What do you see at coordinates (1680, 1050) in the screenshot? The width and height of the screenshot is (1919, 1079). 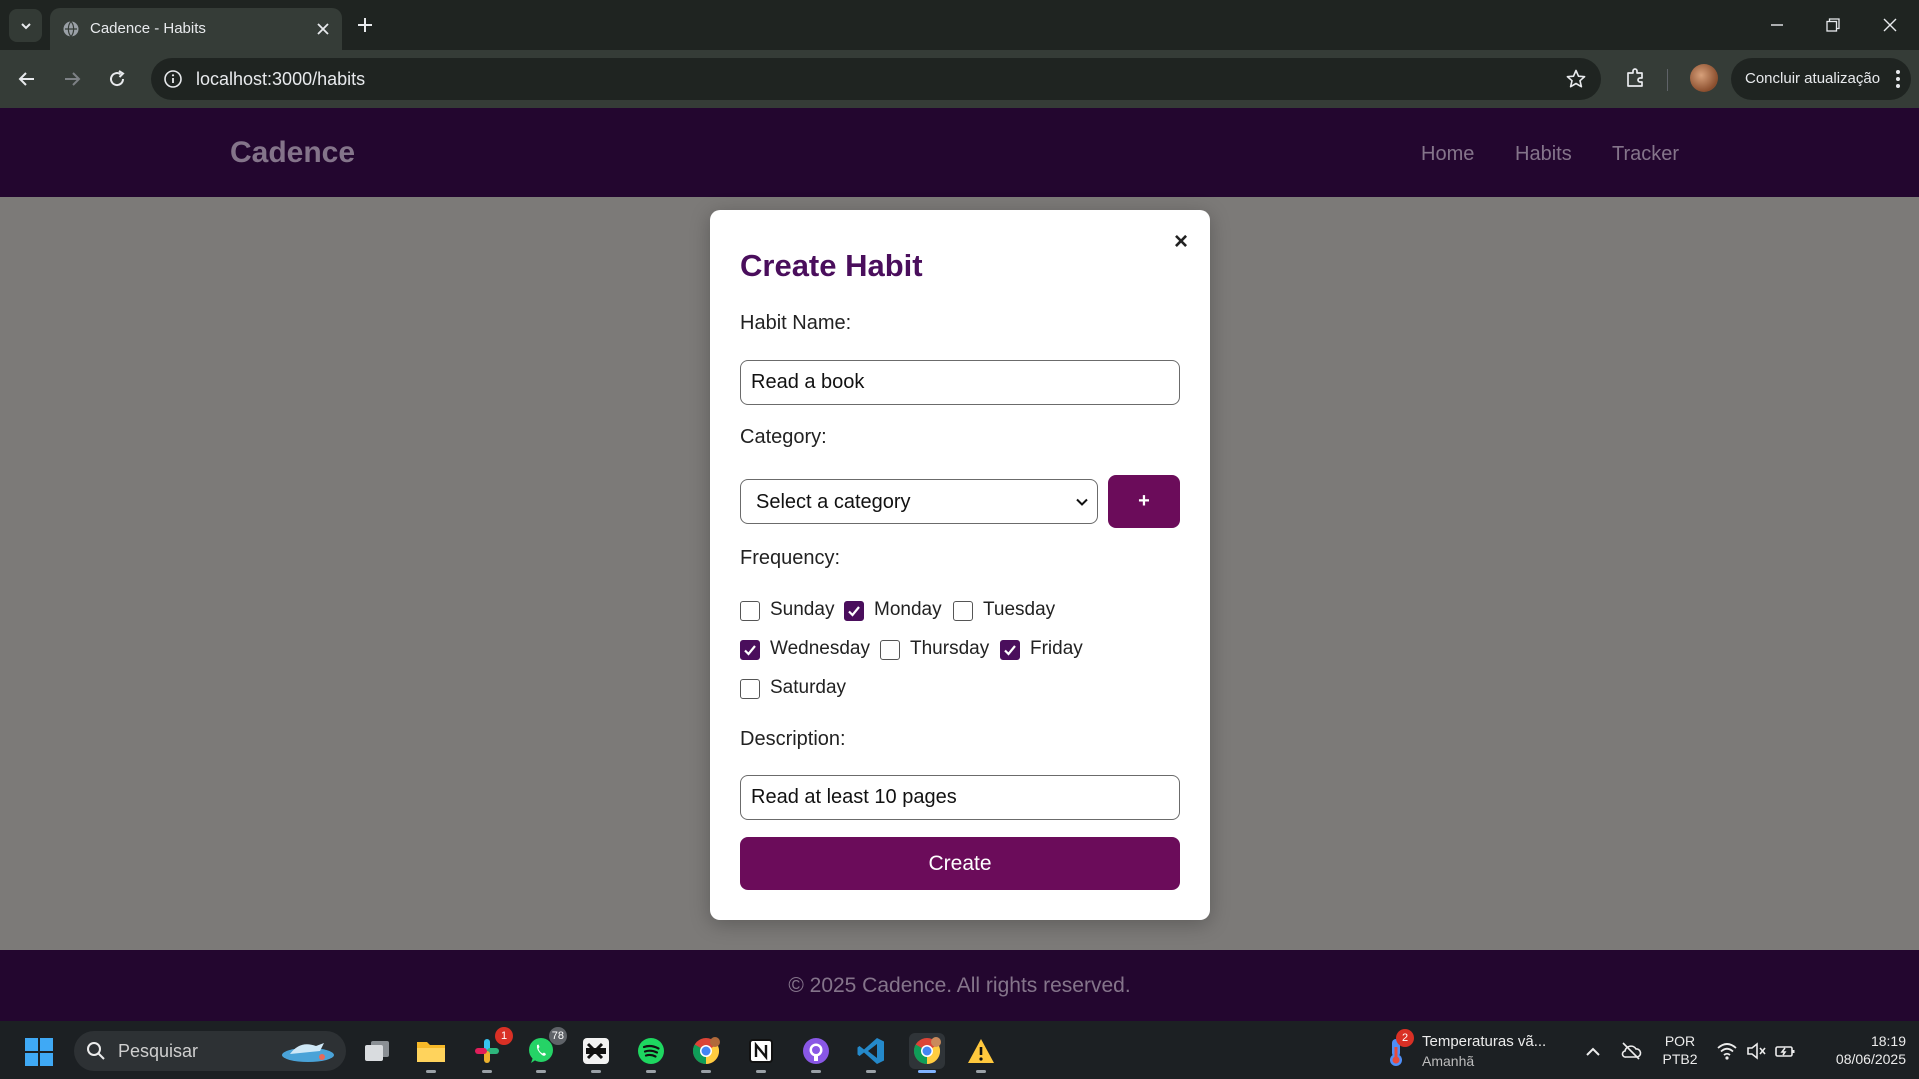 I see `language-indicator: POR PTB2` at bounding box center [1680, 1050].